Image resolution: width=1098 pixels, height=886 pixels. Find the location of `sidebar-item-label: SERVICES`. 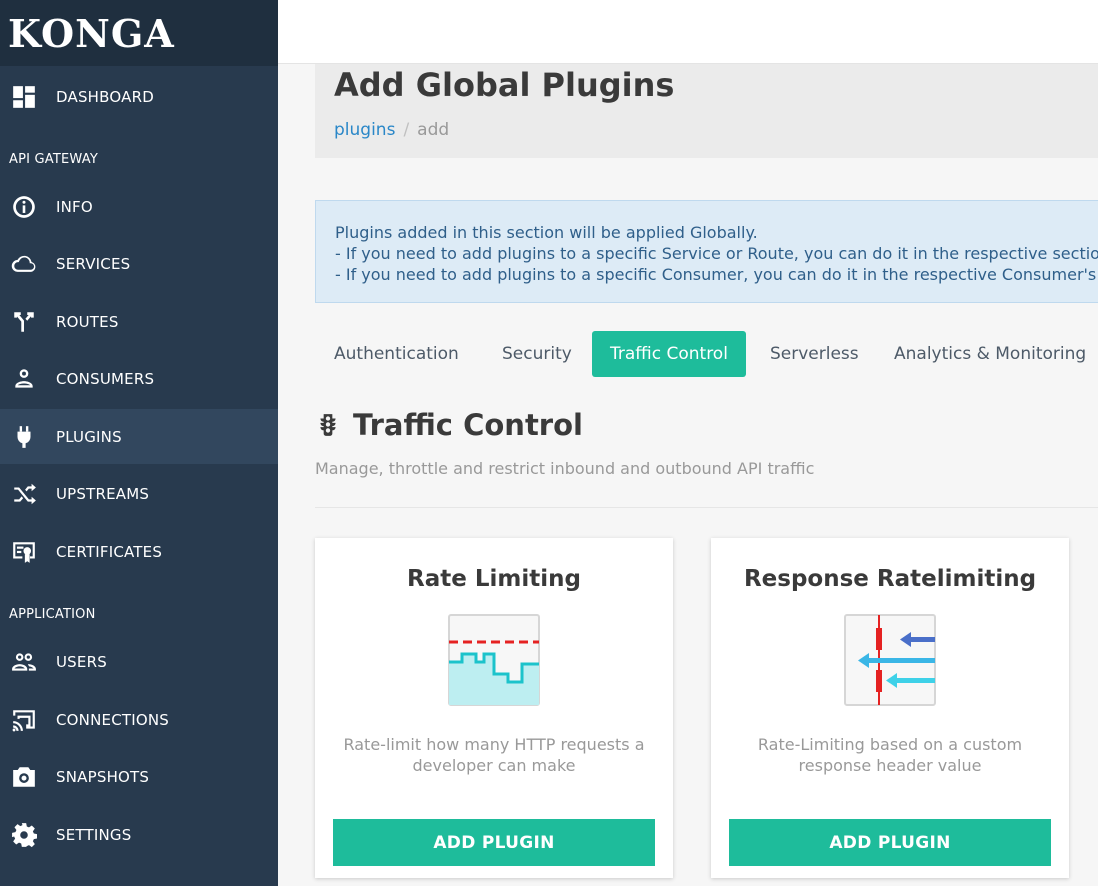

sidebar-item-label: SERVICES is located at coordinates (93, 263).